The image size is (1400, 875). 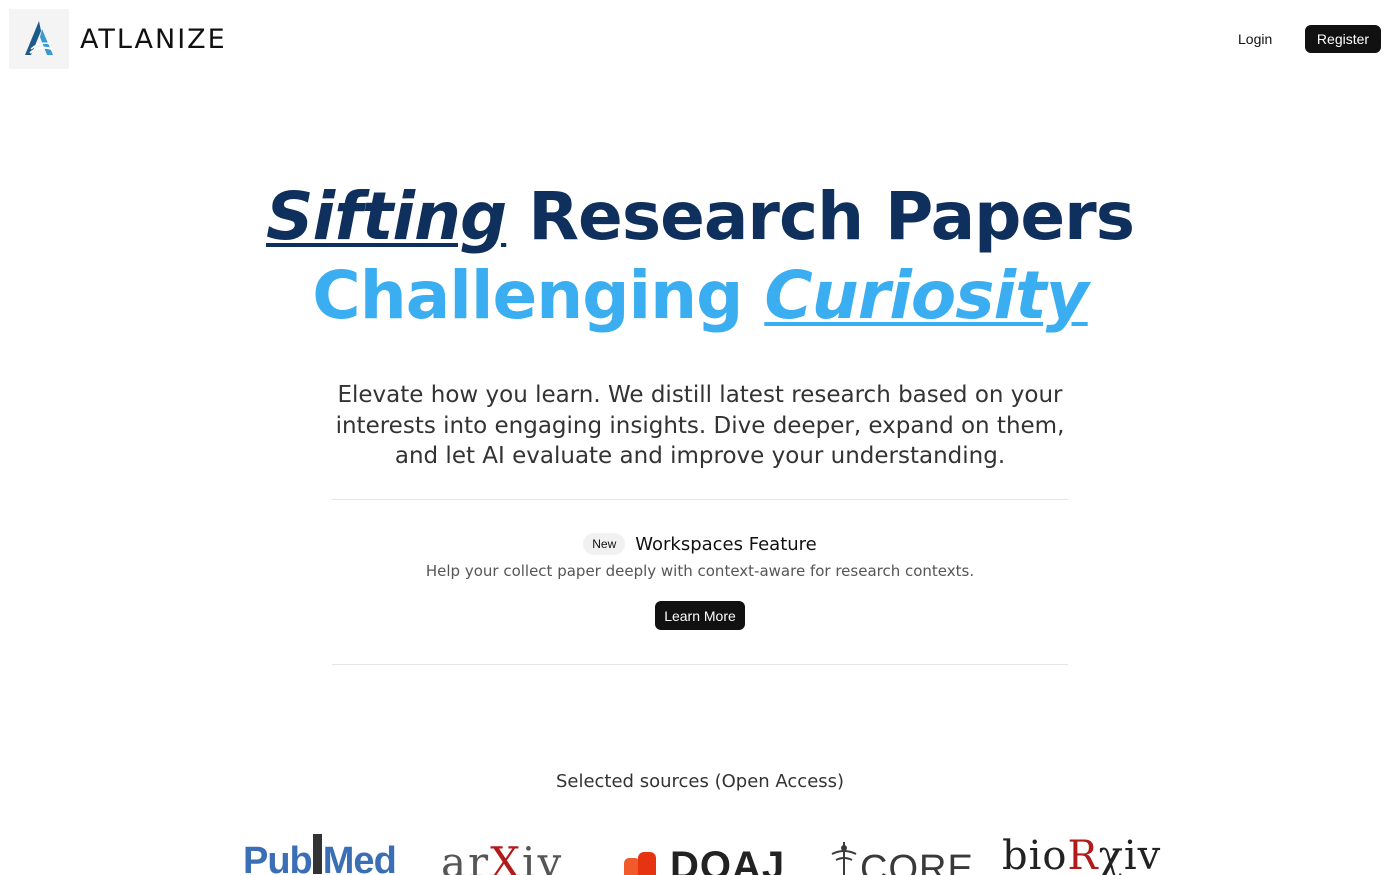 I want to click on hero-headline-line1: Sifting Research Papers, so click(x=700, y=216).